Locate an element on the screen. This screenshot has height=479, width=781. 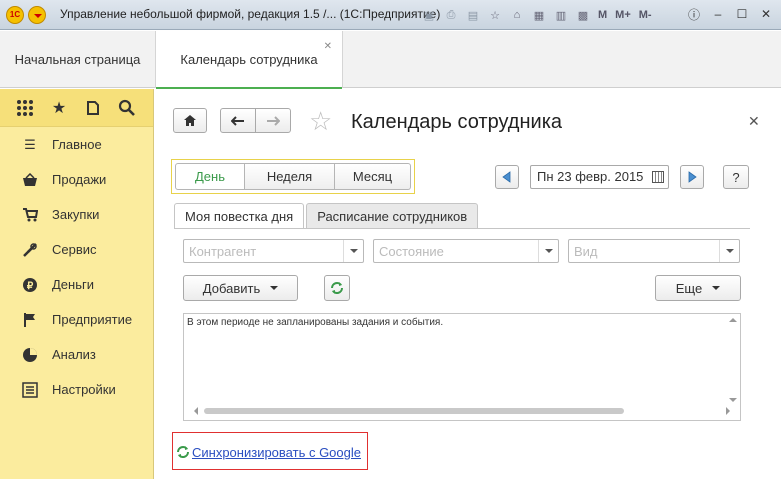
blue-arrow-right-icon is located at coordinates (692, 177).